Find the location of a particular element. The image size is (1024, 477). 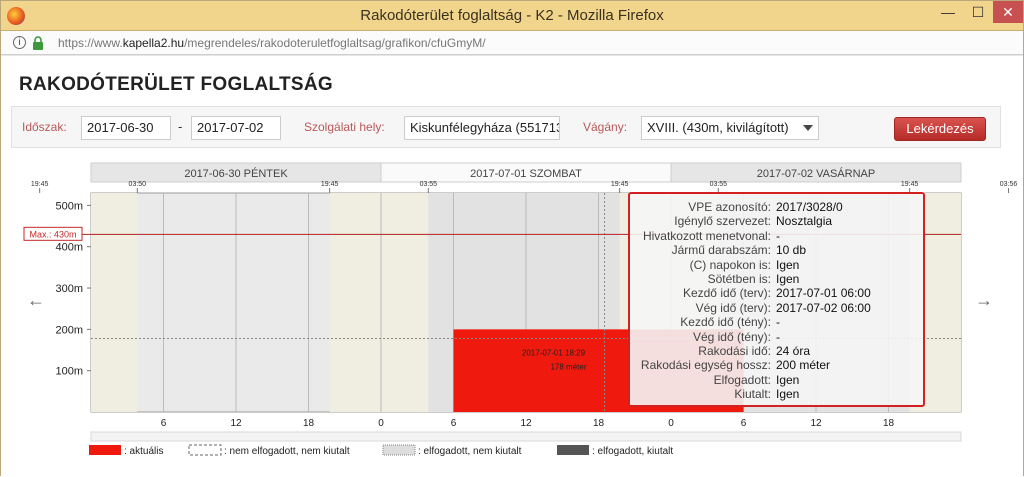

tooltip-key: Rakodási egység hossz: is located at coordinates (705, 365).